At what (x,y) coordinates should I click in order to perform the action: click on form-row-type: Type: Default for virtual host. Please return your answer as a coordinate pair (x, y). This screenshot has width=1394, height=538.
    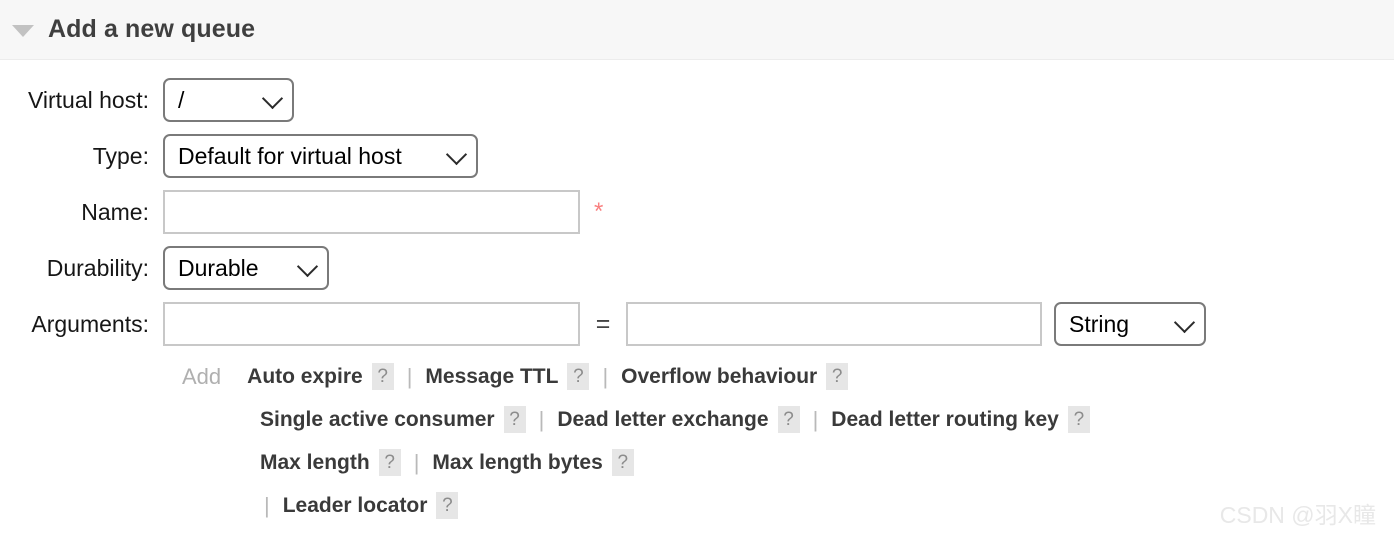
    Looking at the image, I should click on (697, 156).